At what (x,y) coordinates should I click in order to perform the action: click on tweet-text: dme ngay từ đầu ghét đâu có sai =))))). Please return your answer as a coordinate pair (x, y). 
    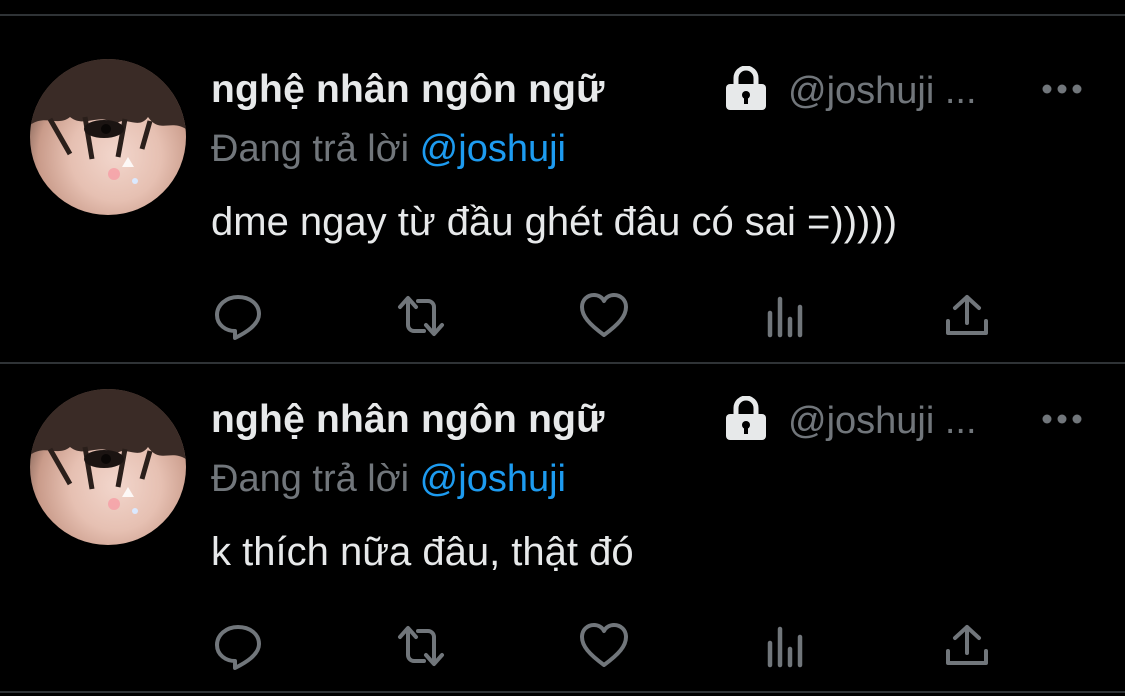
    Looking at the image, I should click on (554, 222).